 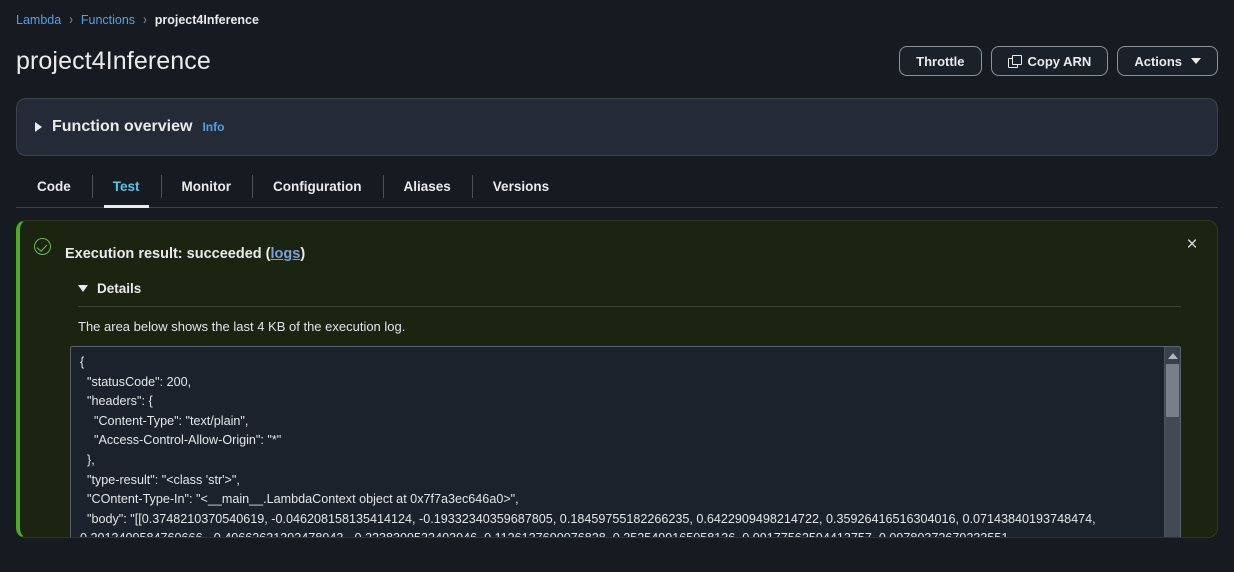 I want to click on tab-test-label: Test, so click(x=126, y=186).